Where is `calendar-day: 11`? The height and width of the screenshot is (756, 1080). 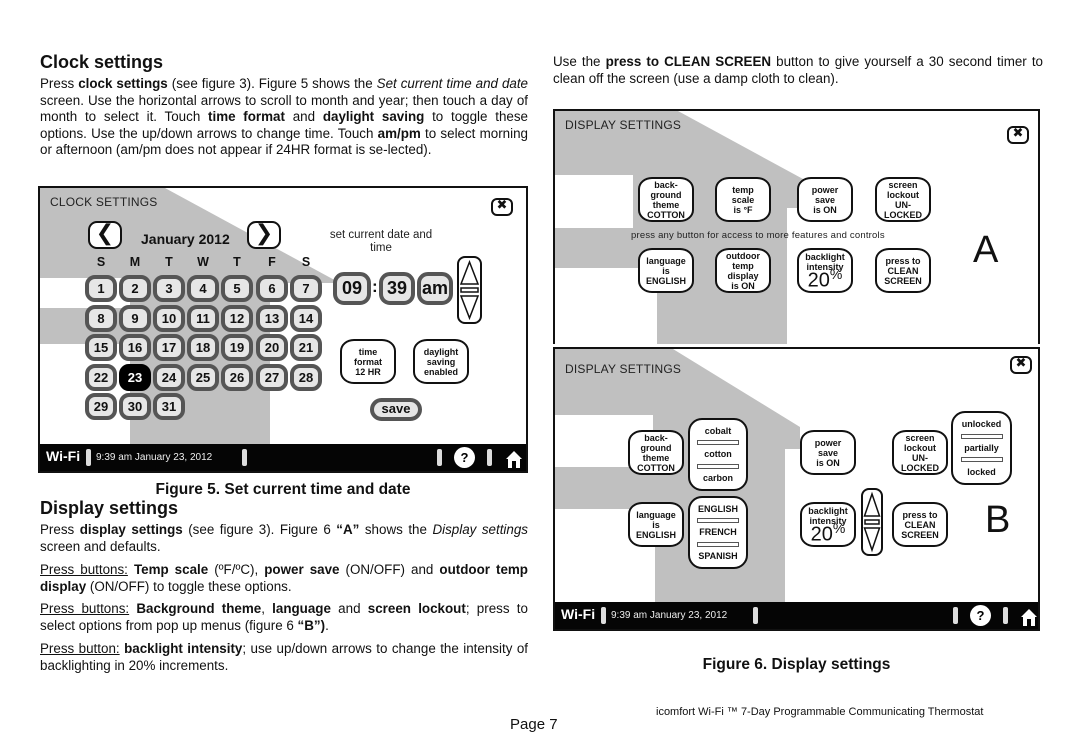 calendar-day: 11 is located at coordinates (203, 318).